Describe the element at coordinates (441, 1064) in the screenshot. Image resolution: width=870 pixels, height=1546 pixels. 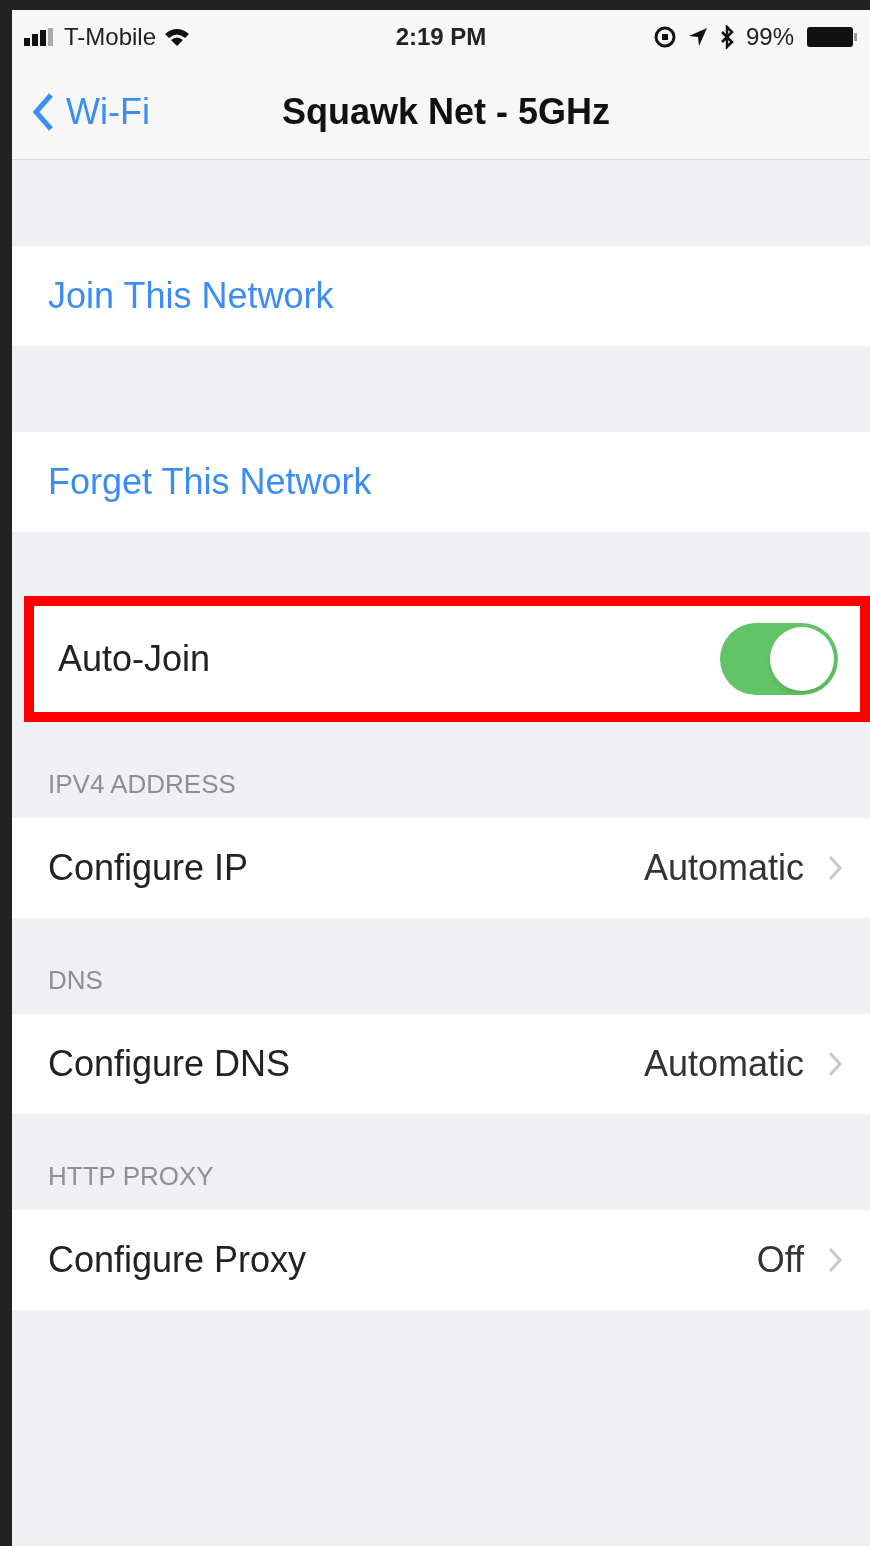
I see `settings-row: Configure DNS Automatic` at that location.